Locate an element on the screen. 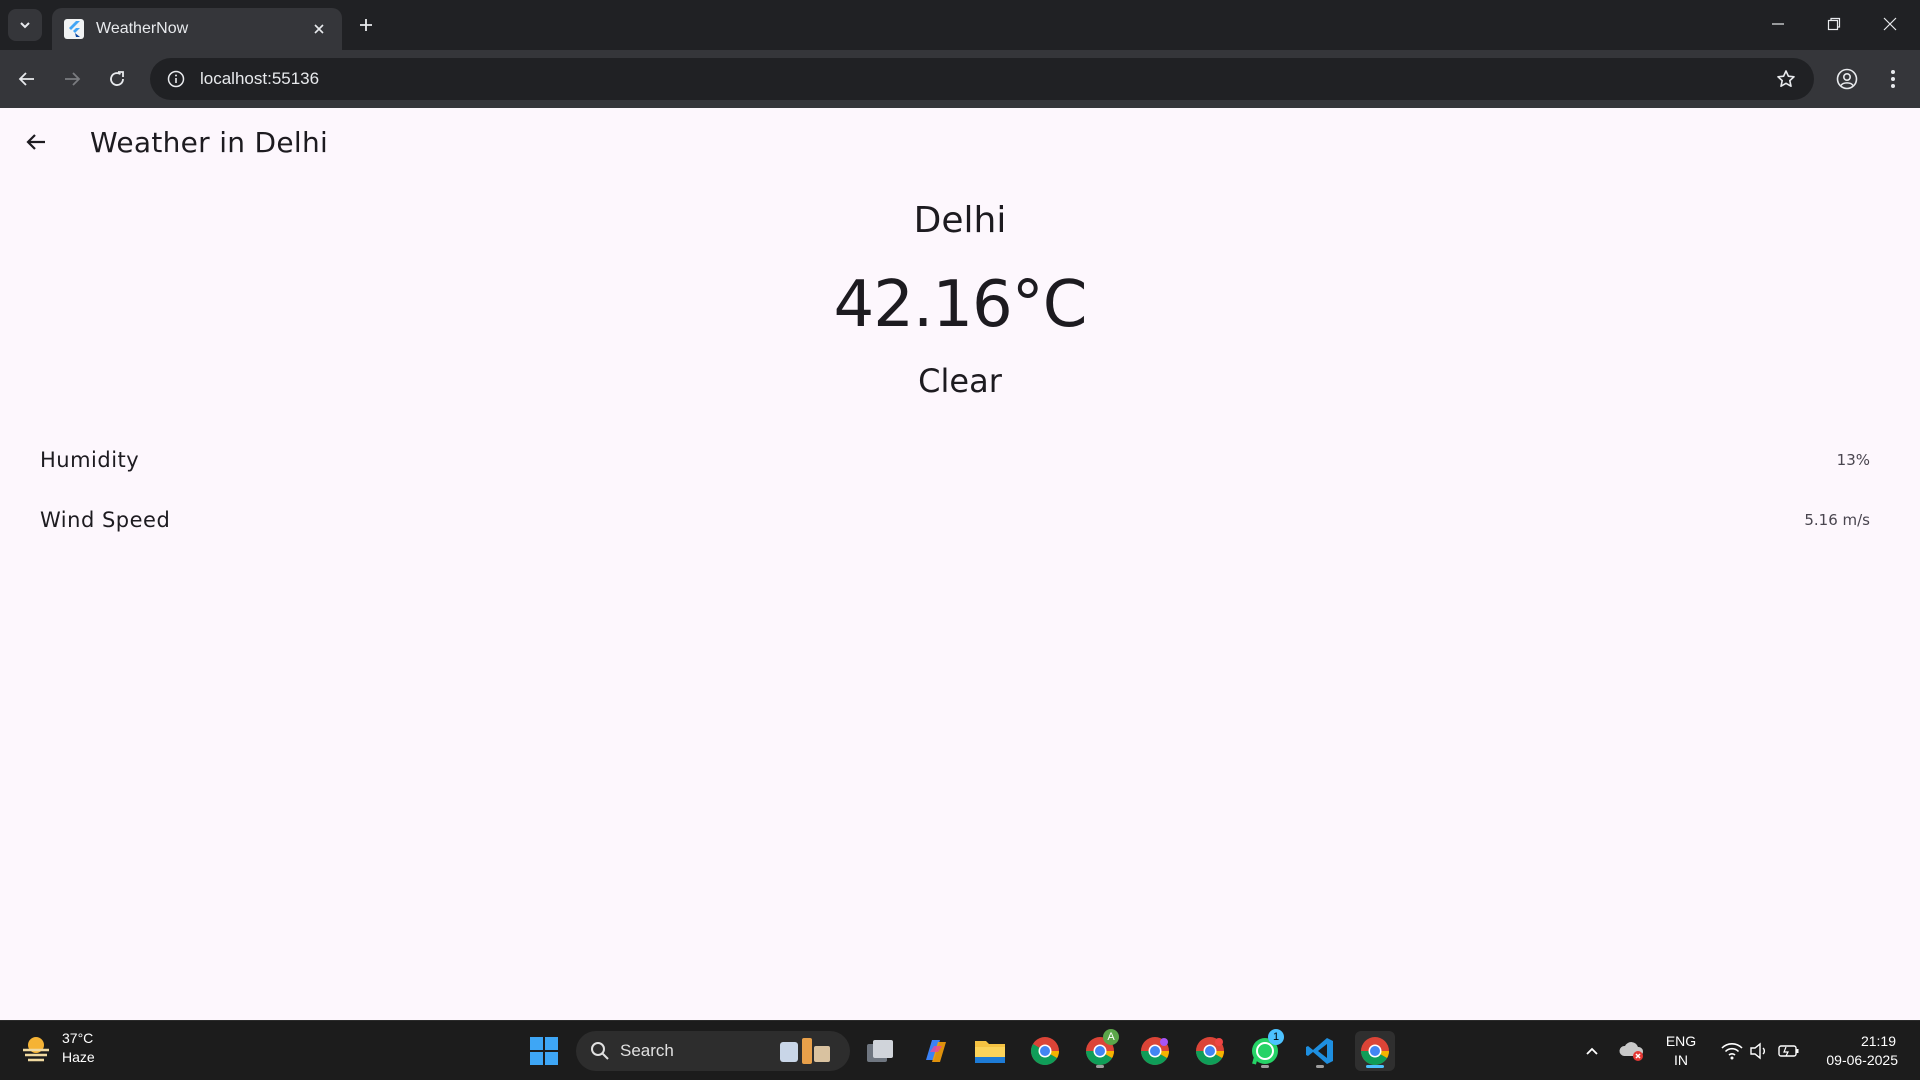 The image size is (1920, 1080). wifi-icon is located at coordinates (1732, 1051).